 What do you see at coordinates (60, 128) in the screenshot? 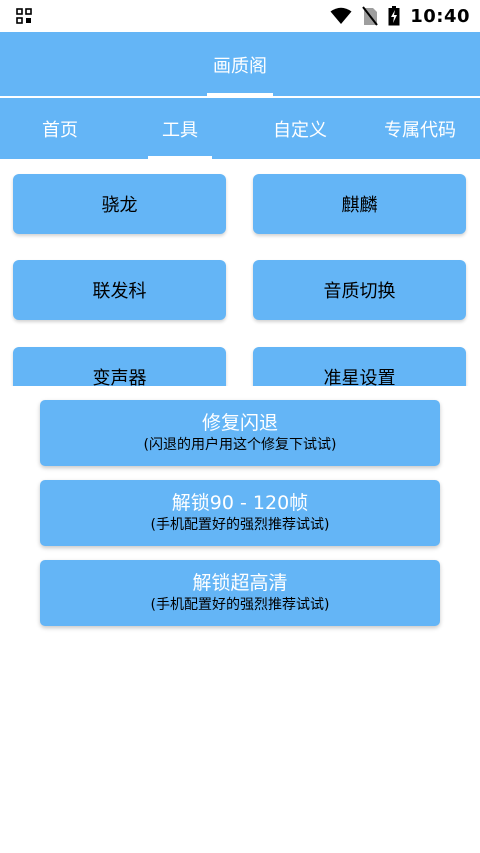
I see `tab-home: 首页` at bounding box center [60, 128].